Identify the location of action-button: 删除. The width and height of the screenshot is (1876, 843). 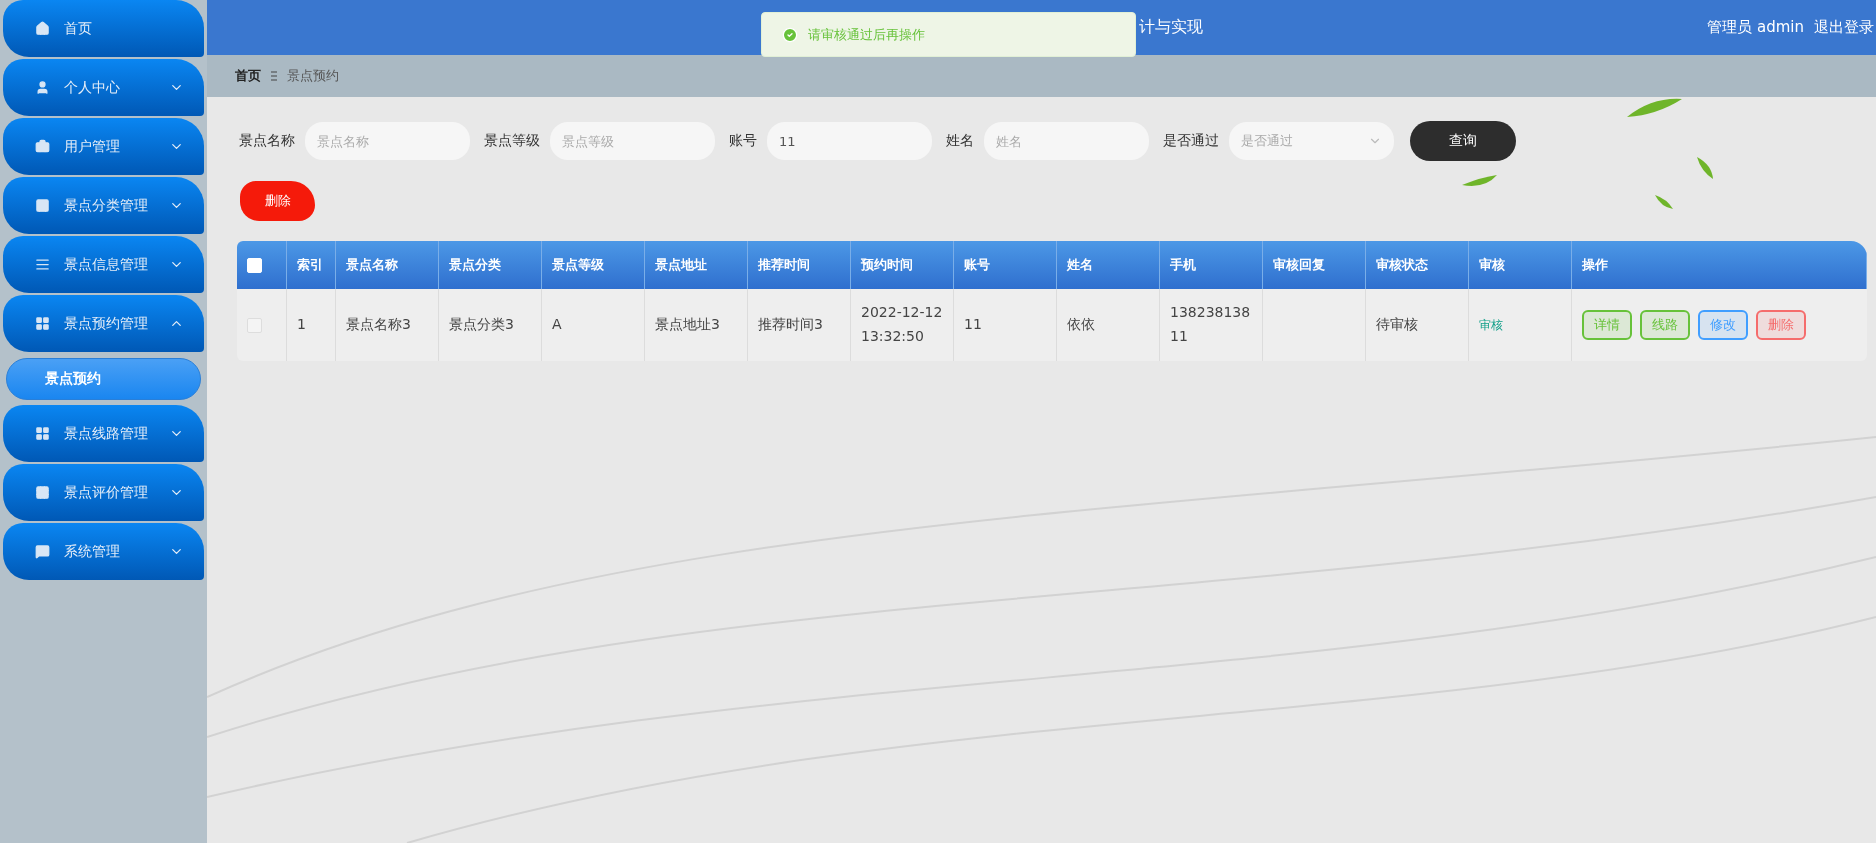
(1781, 325).